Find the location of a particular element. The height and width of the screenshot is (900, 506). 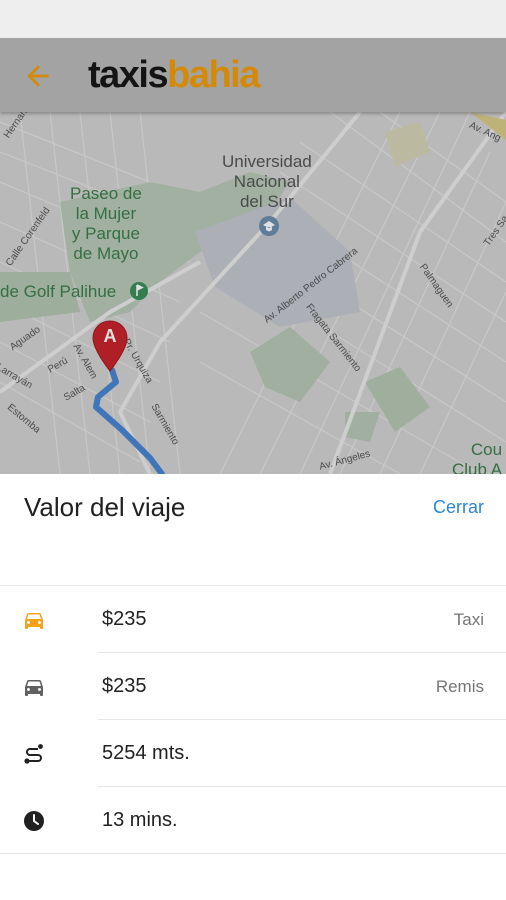

place-label-park: Paseo de la Mujer y Parque de Mayo is located at coordinates (106, 223).